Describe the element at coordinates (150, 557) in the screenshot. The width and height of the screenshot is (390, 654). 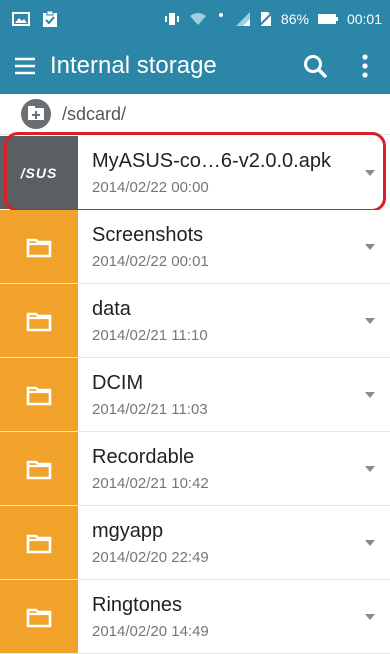
I see `file-date: 2014/02/20 22:49` at that location.